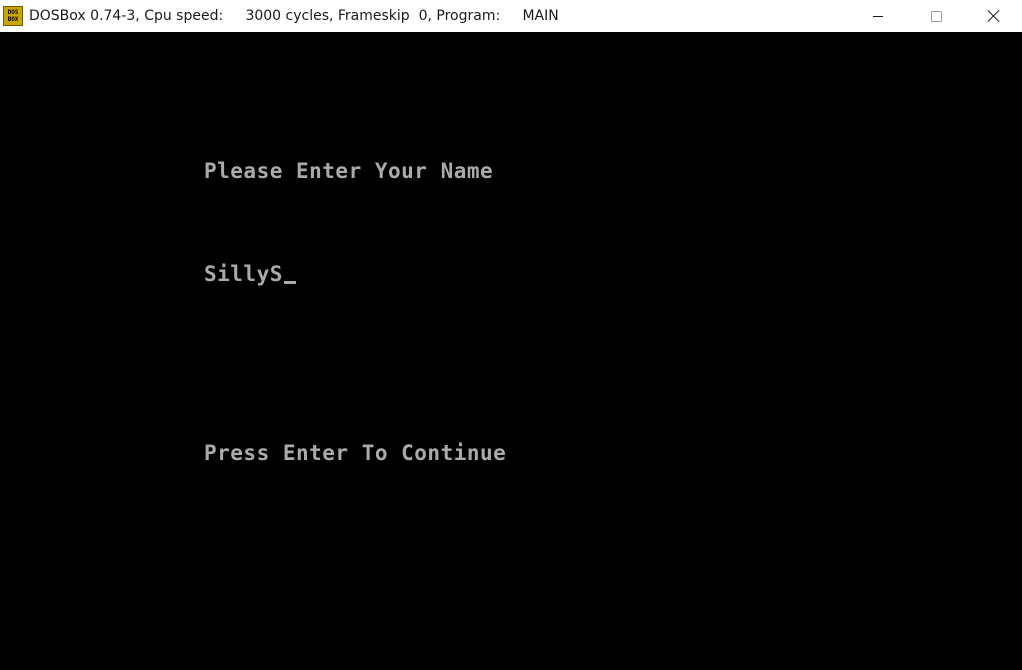 This screenshot has width=1022, height=670. I want to click on close-button, so click(993, 16).